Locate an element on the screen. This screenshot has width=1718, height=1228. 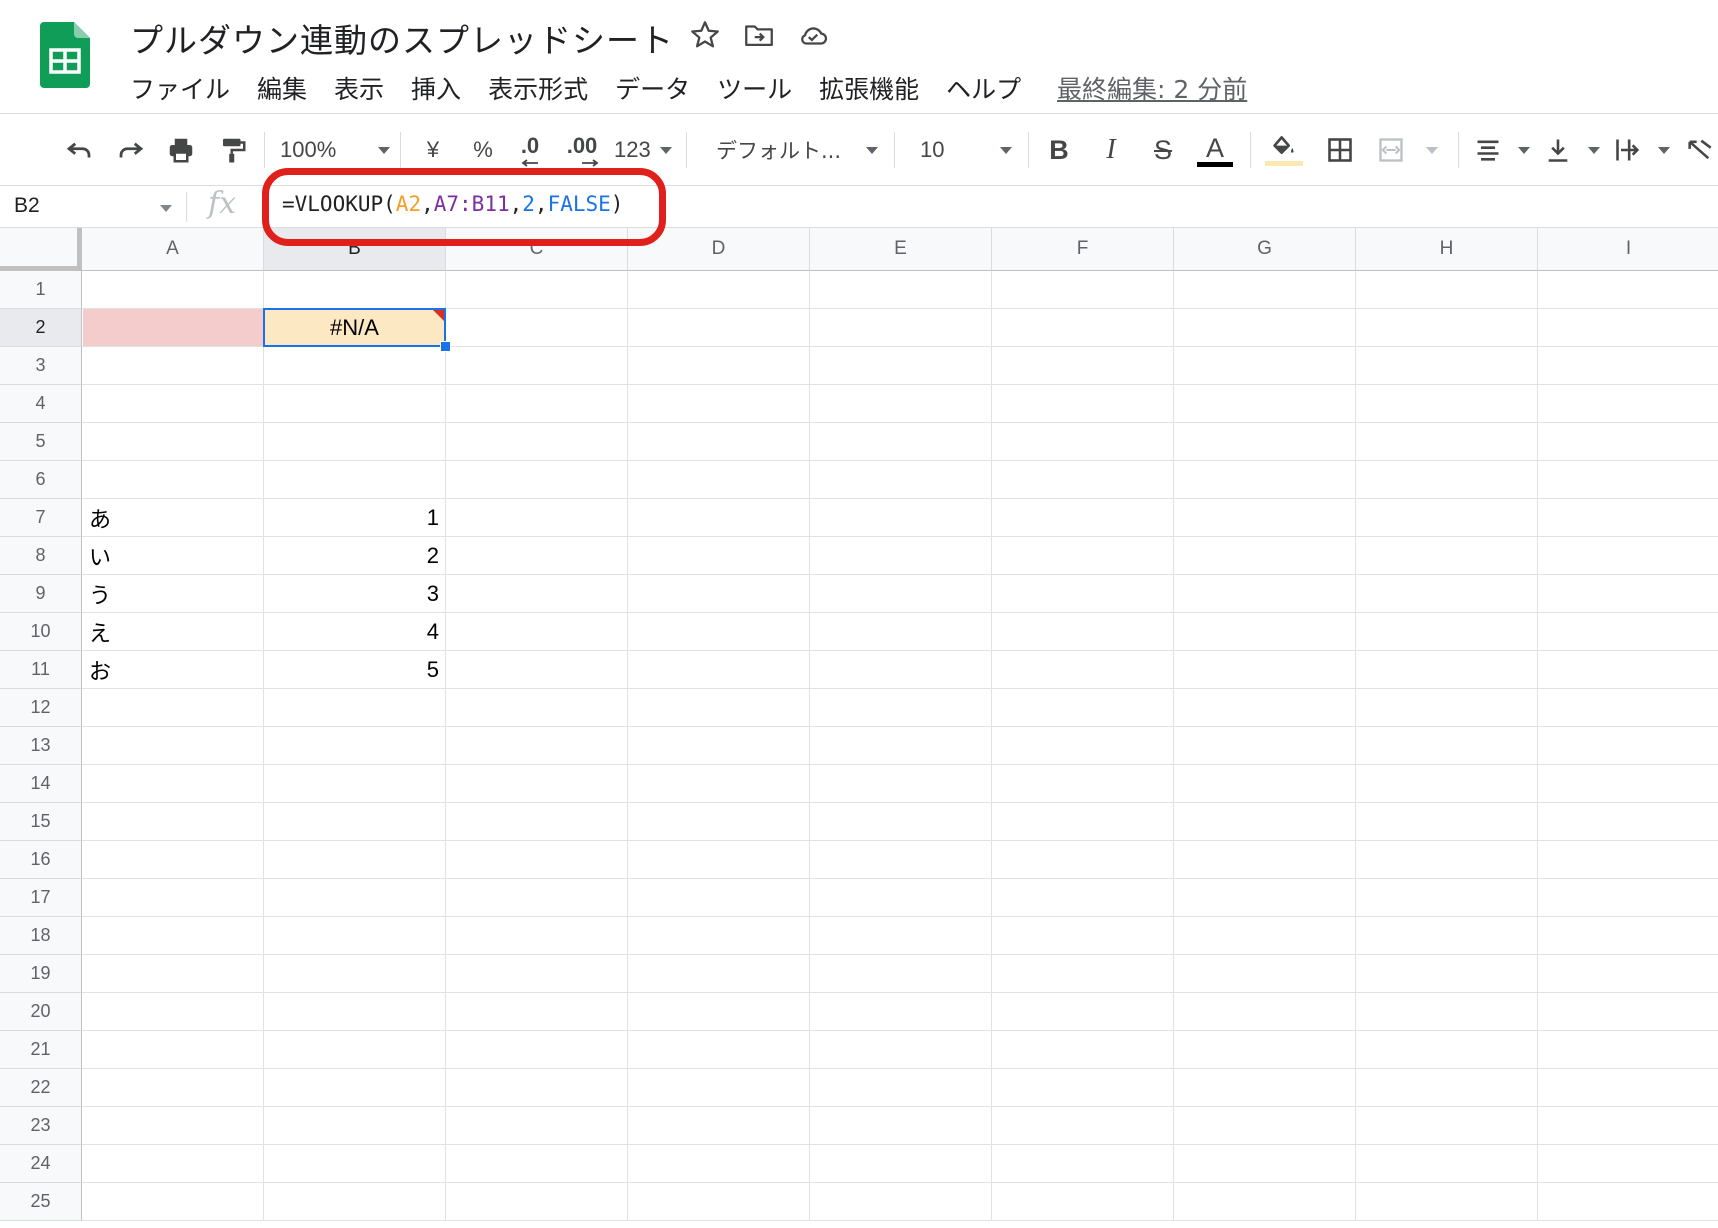
row-header-21: 21 is located at coordinates (41, 1050).